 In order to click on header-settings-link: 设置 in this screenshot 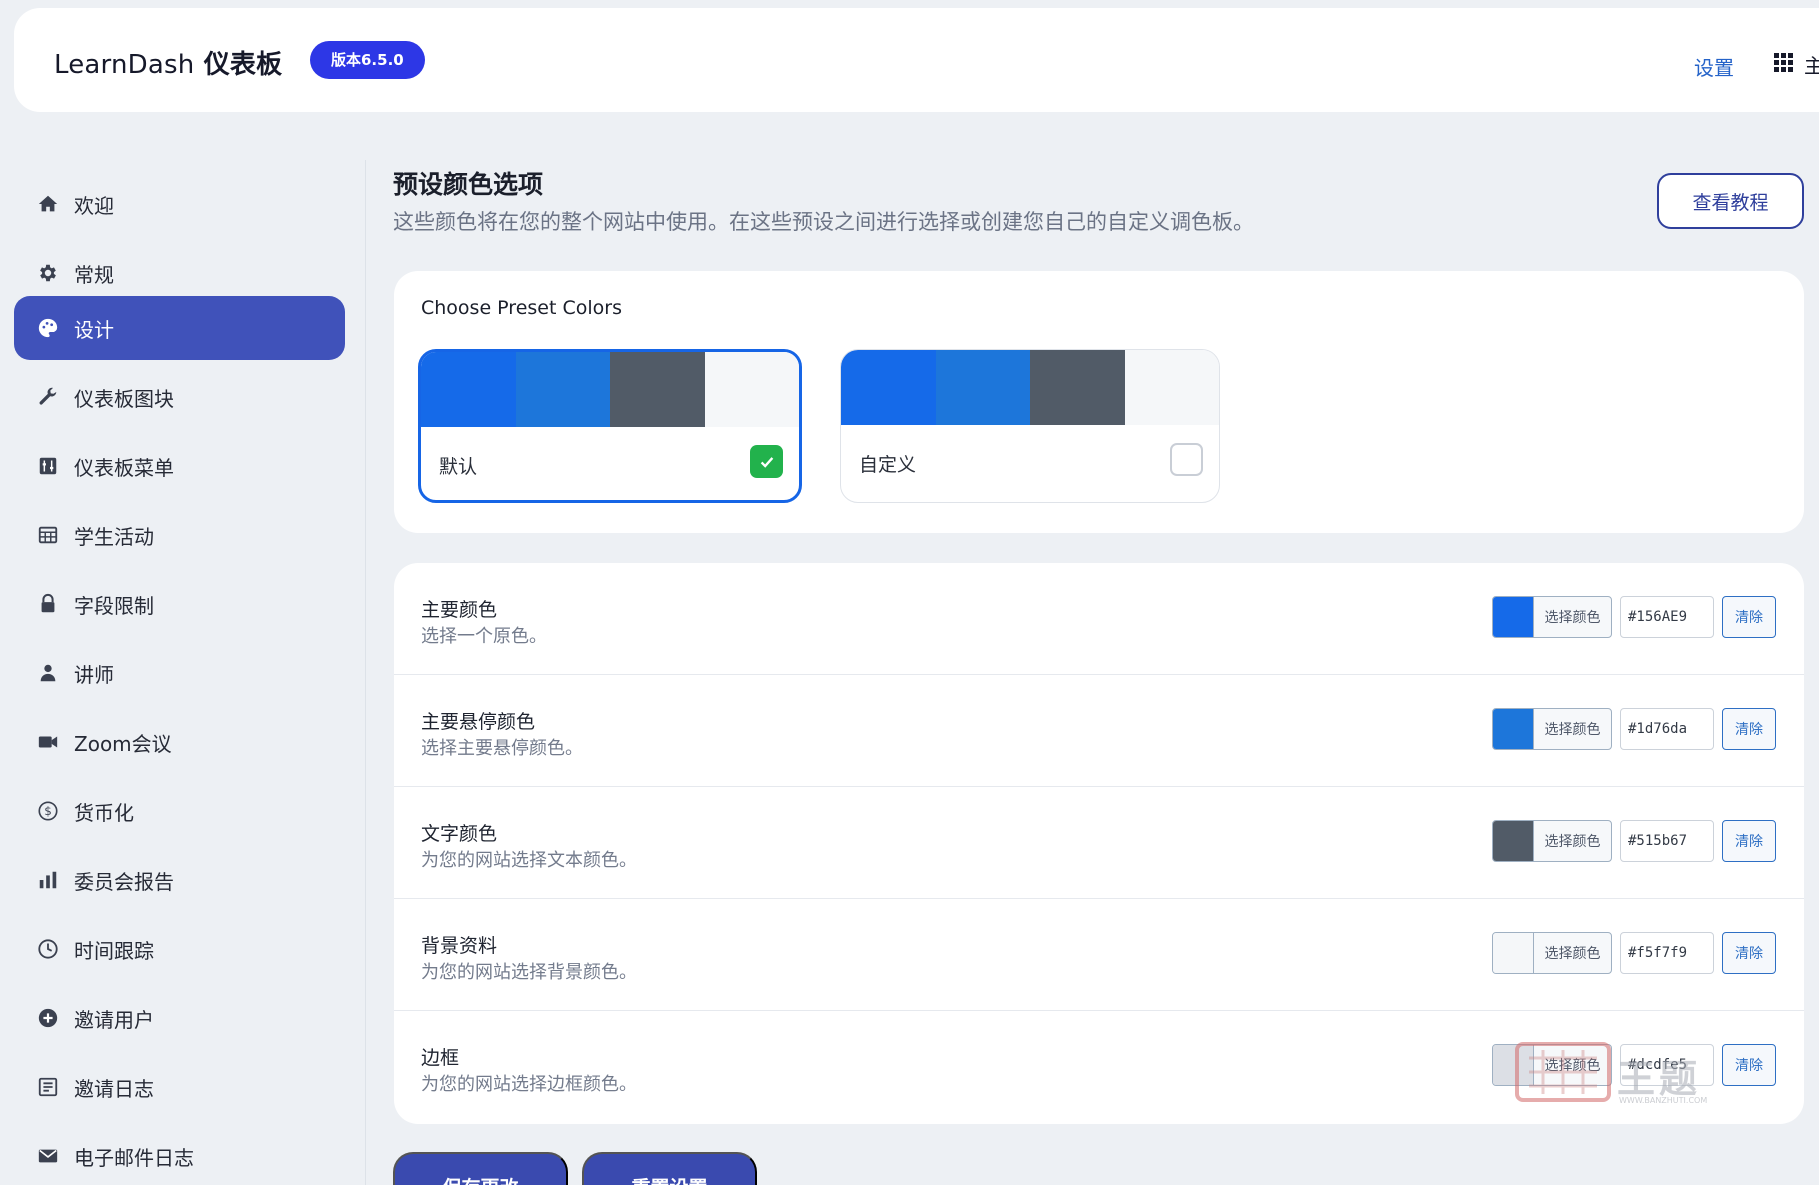, I will do `click(1714, 66)`.